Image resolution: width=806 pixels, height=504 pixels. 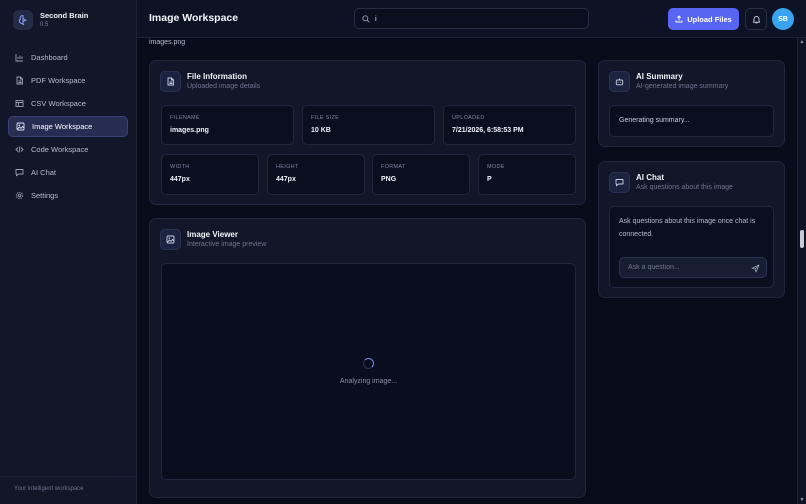 I want to click on upload-files-button: Upload Files, so click(x=703, y=19).